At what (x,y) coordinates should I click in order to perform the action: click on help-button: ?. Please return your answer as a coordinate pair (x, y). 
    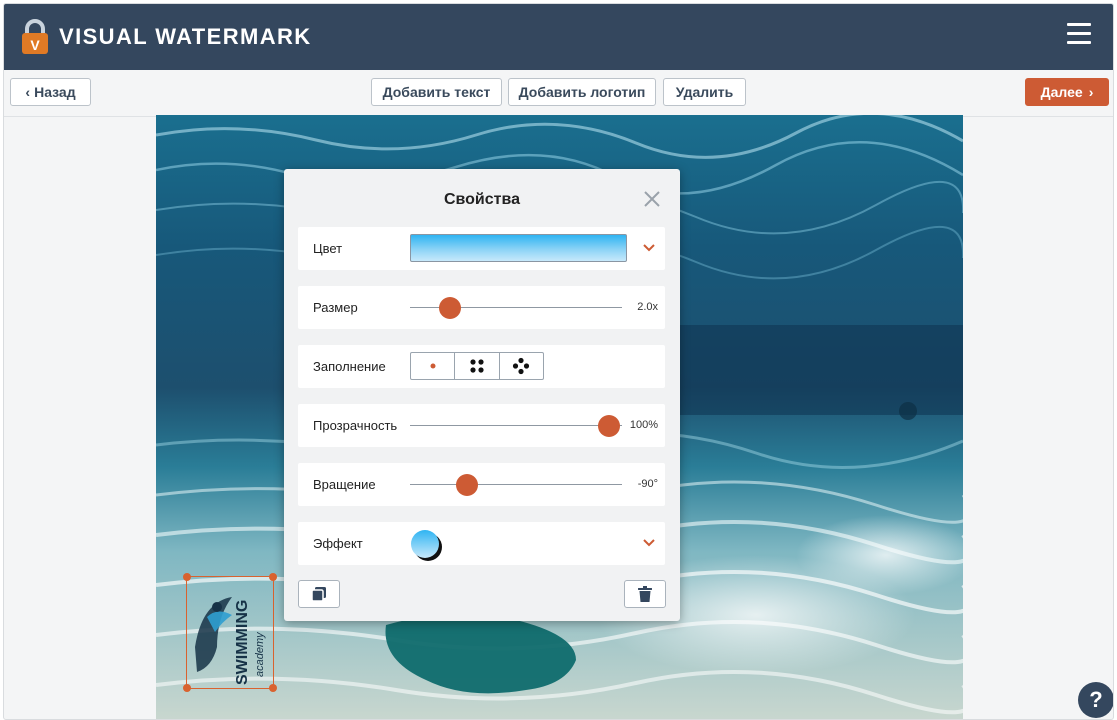
    Looking at the image, I should click on (1095, 700).